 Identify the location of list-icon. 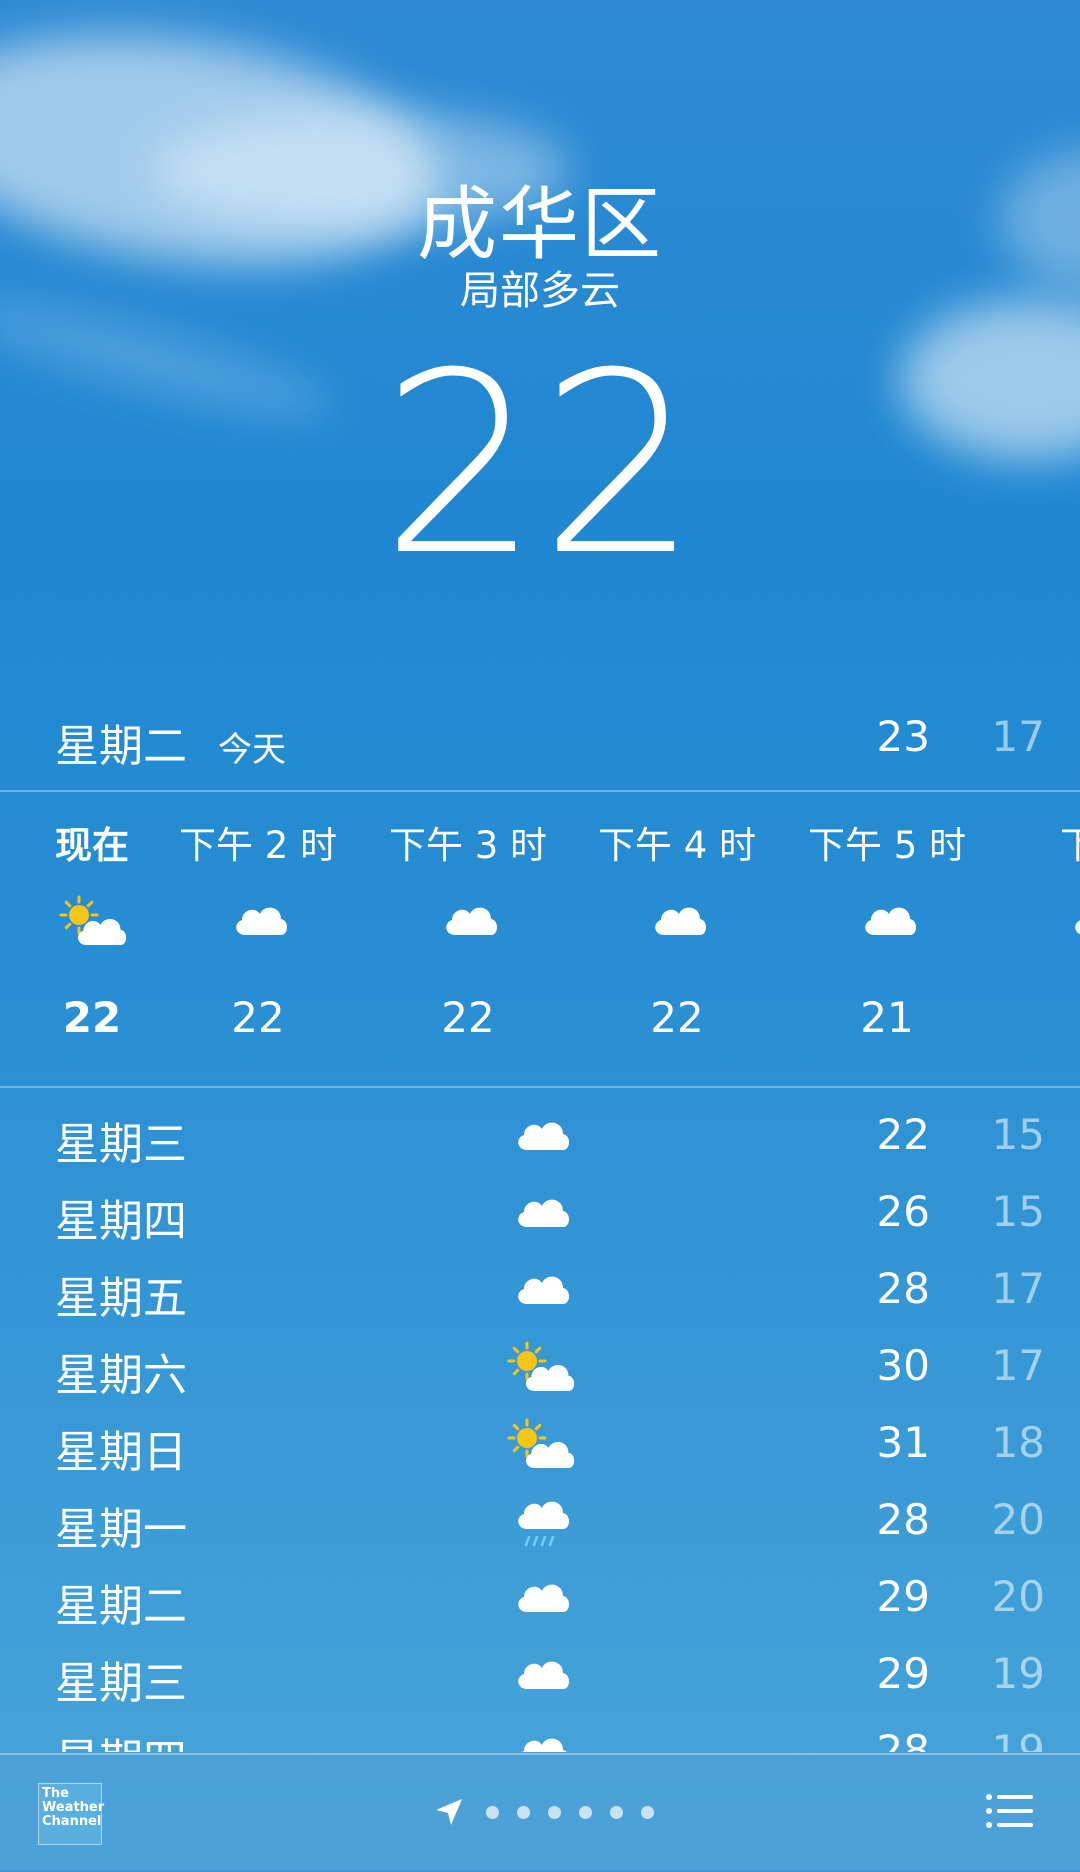
(1010, 1811).